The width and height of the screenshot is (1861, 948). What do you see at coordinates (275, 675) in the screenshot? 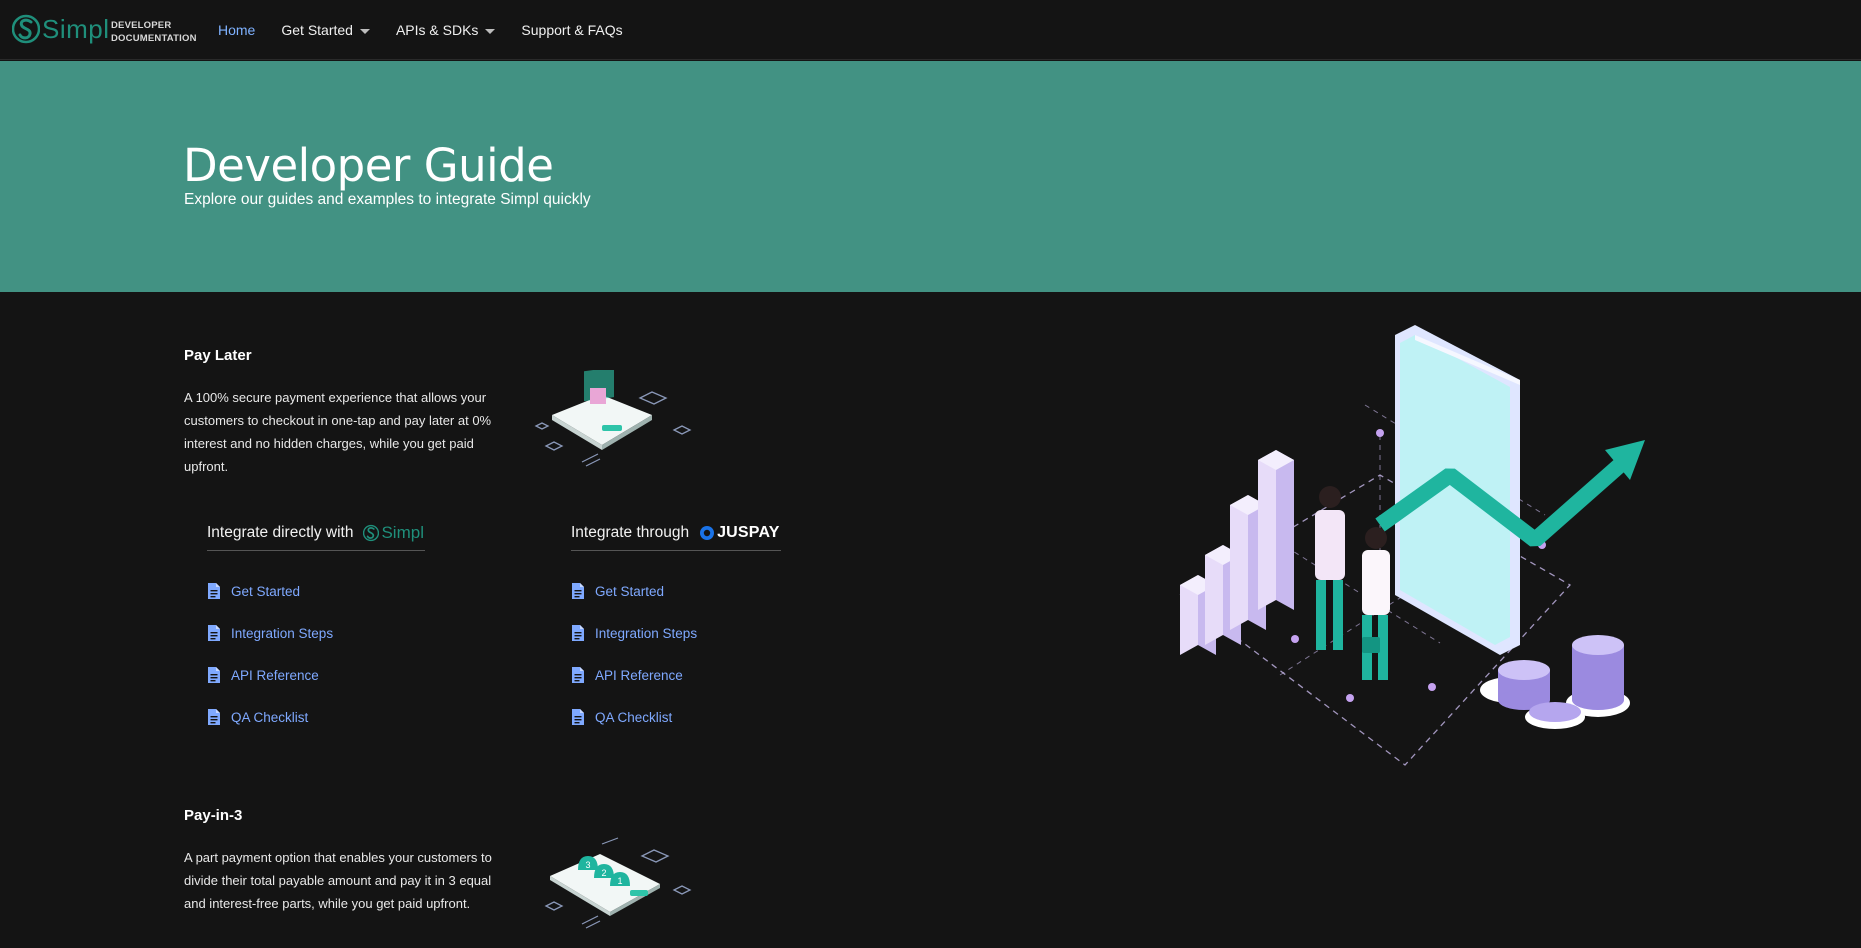
I see `direct-link-api-reference-label: API Reference` at bounding box center [275, 675].